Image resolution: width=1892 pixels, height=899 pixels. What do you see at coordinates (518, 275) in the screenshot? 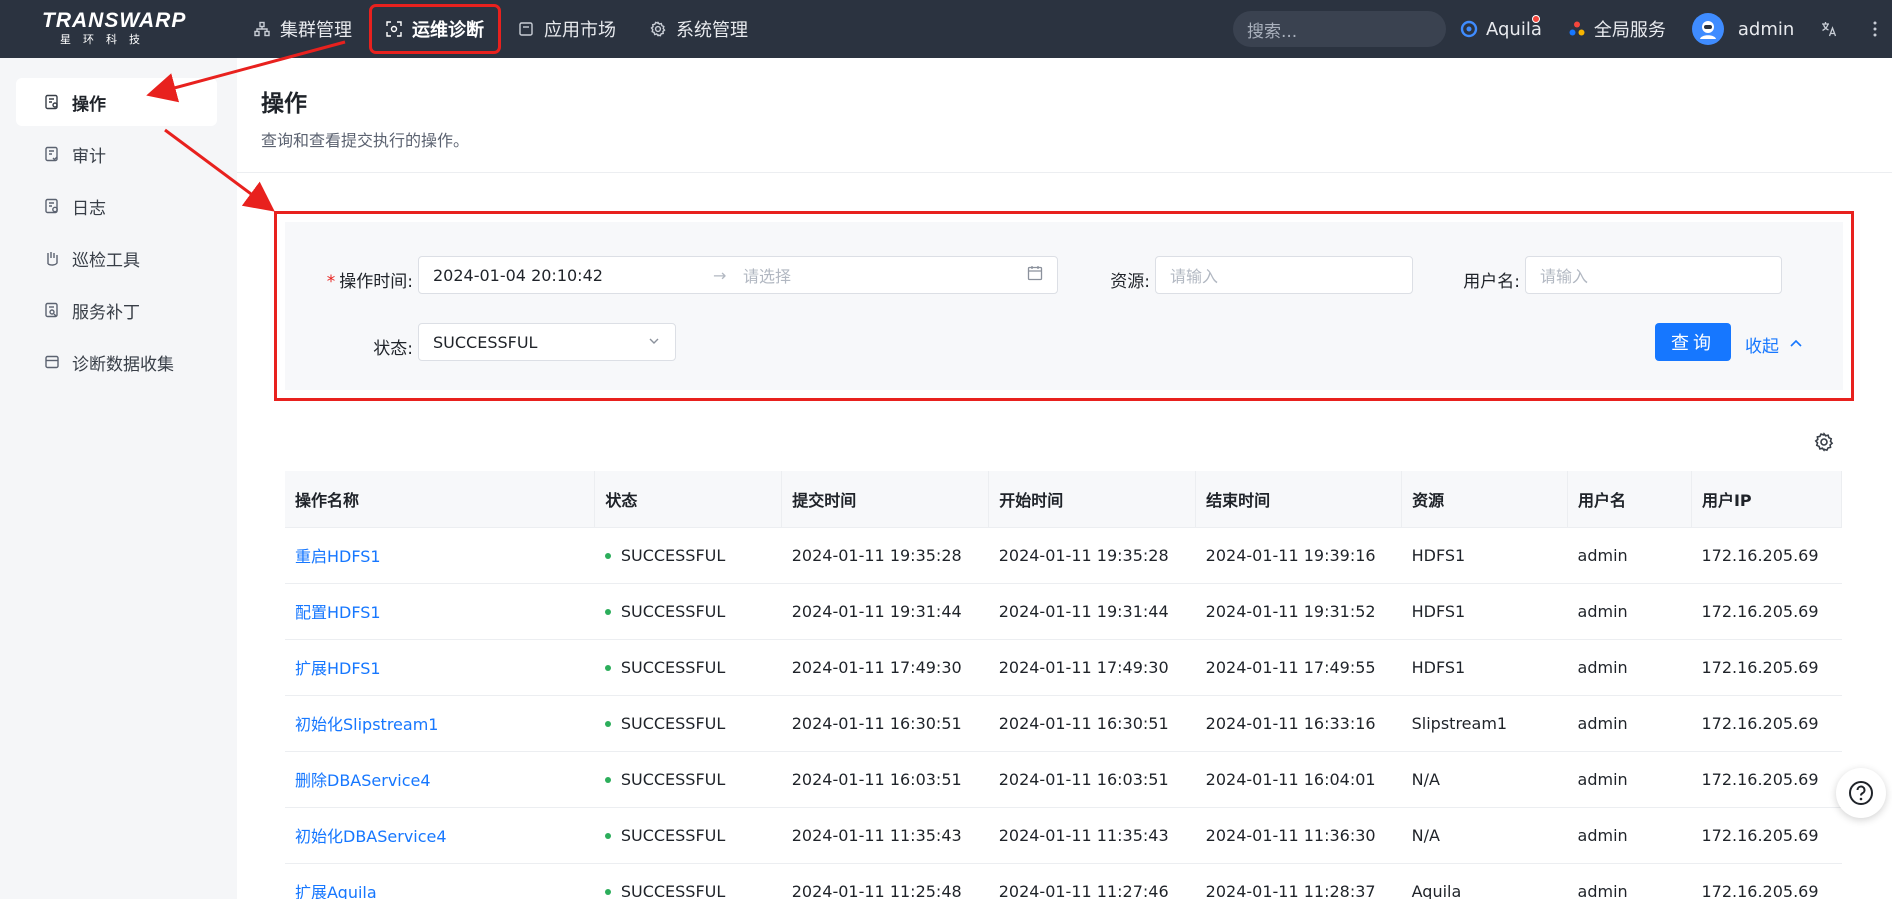
I see `time-start-value: 2024-01-04 20:10:42` at bounding box center [518, 275].